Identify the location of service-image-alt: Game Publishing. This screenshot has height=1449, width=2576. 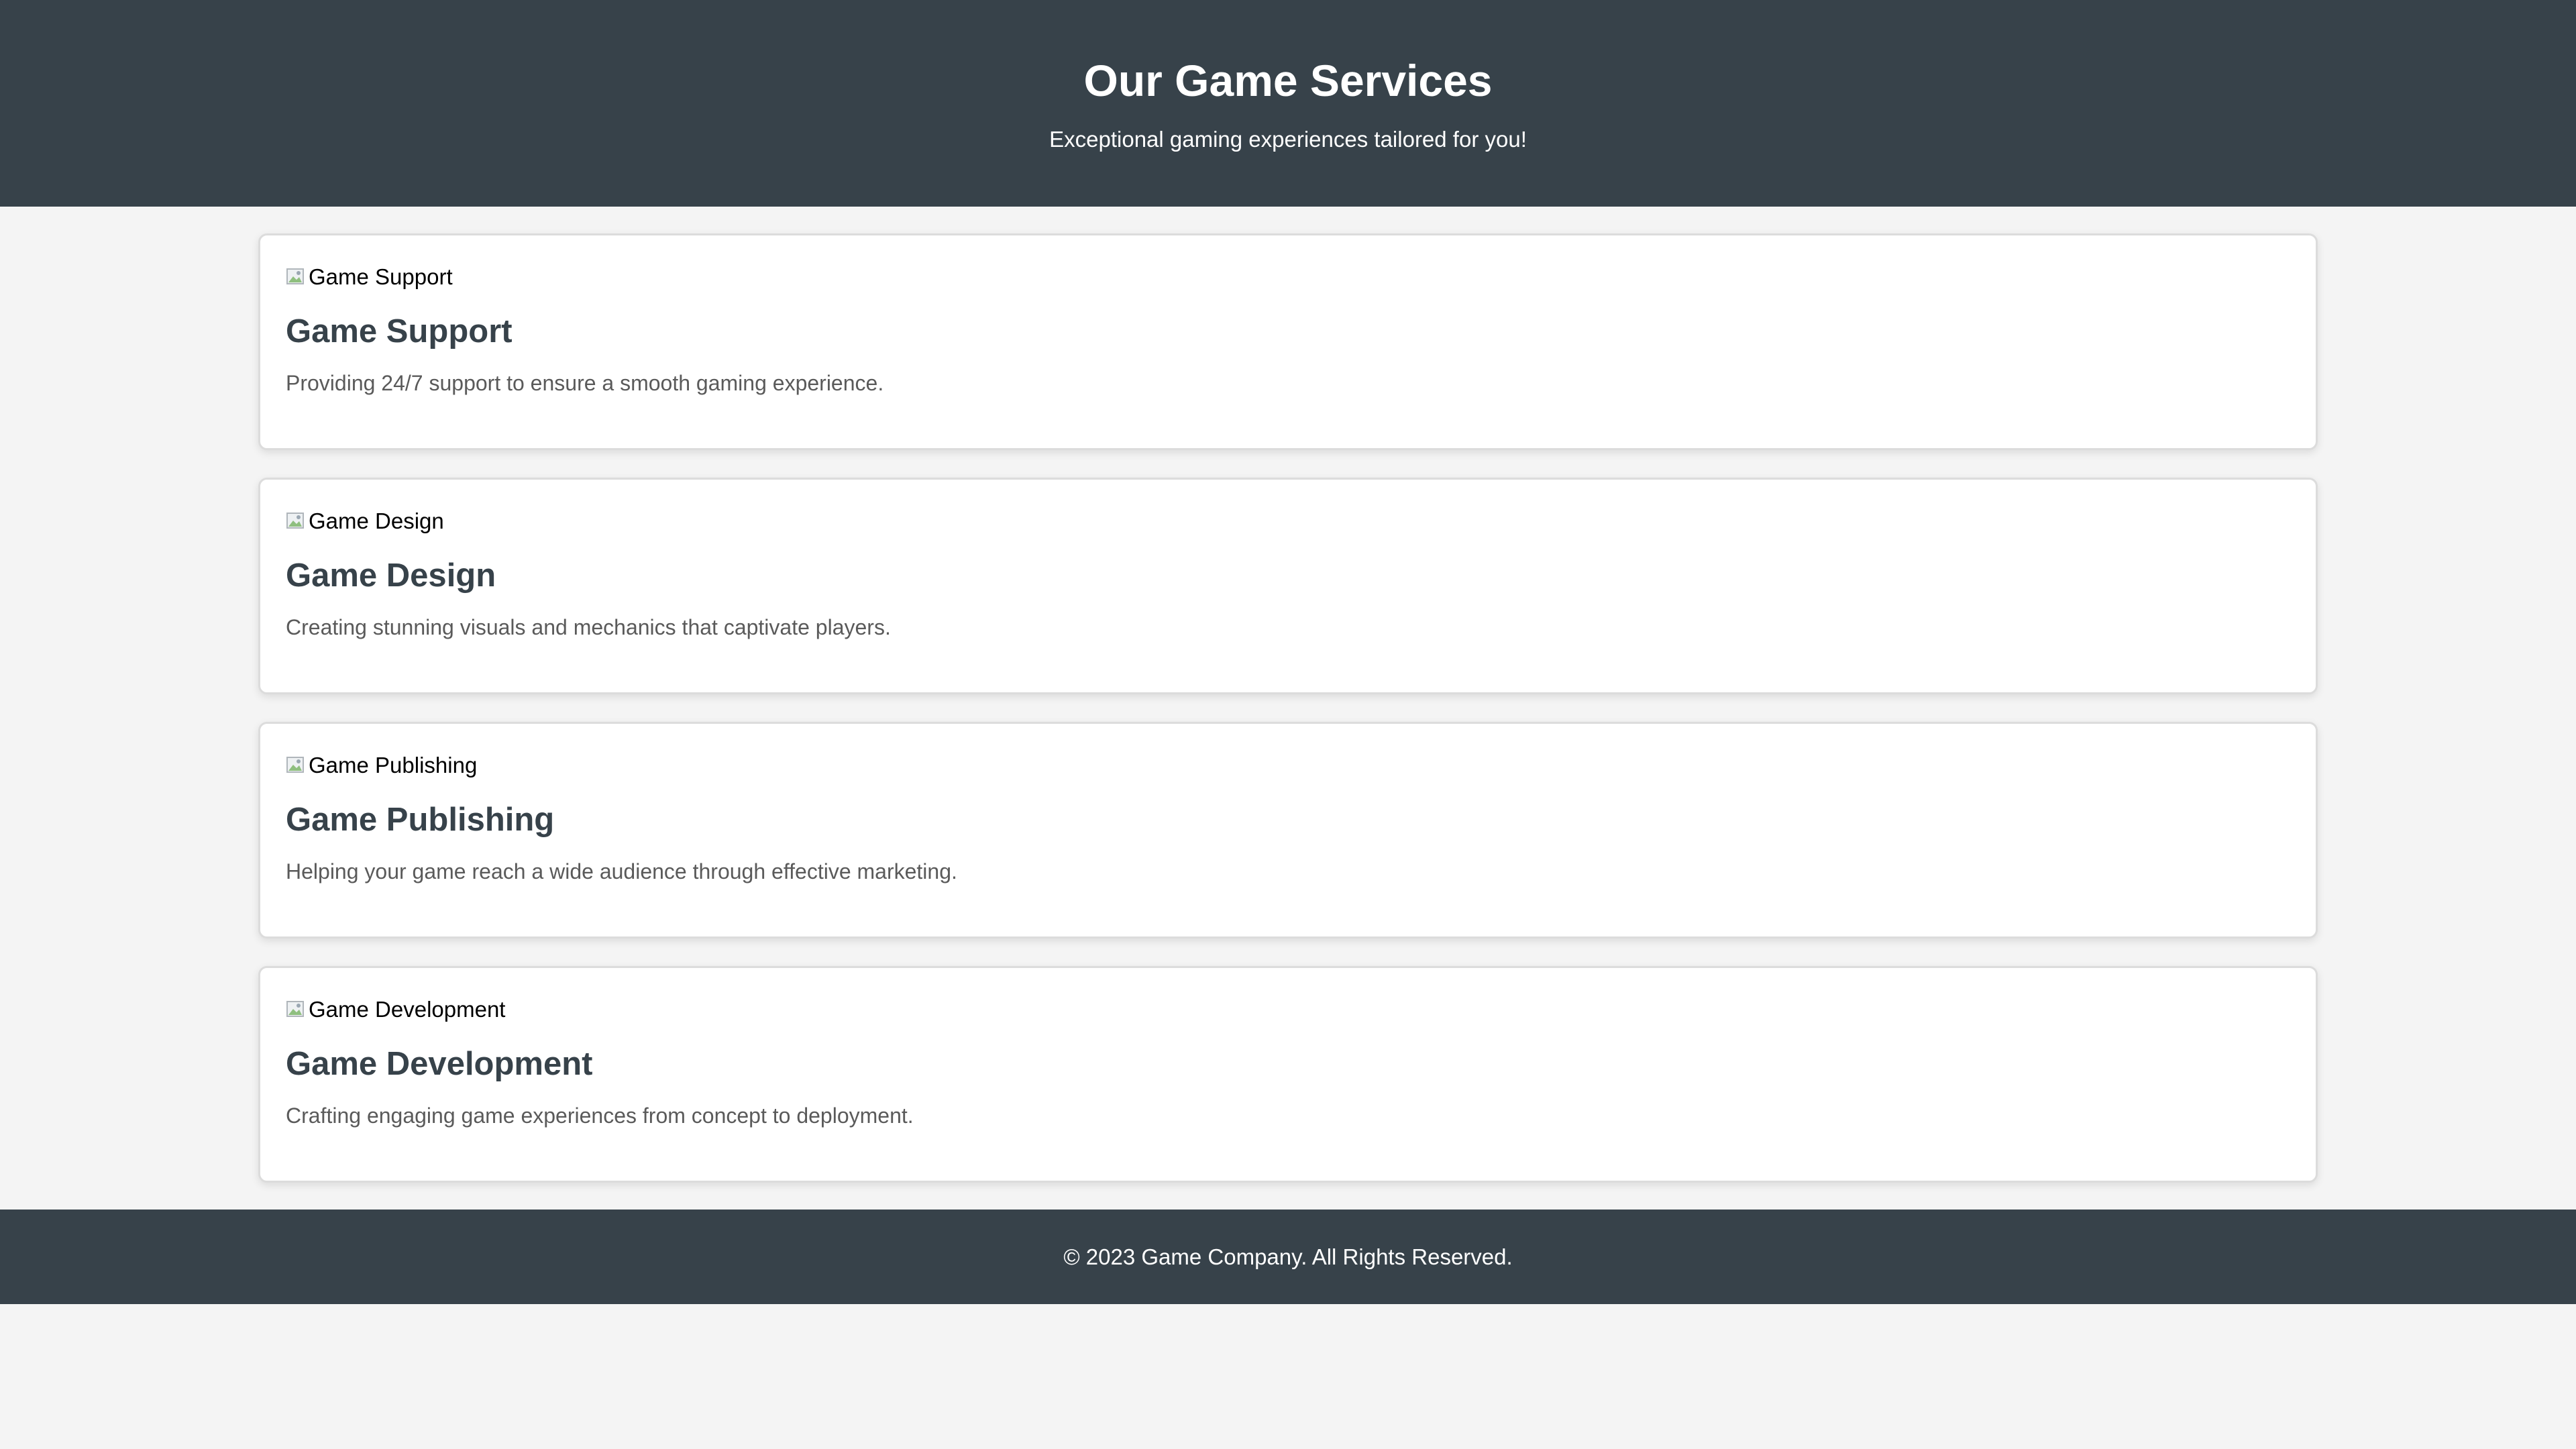
(393, 765).